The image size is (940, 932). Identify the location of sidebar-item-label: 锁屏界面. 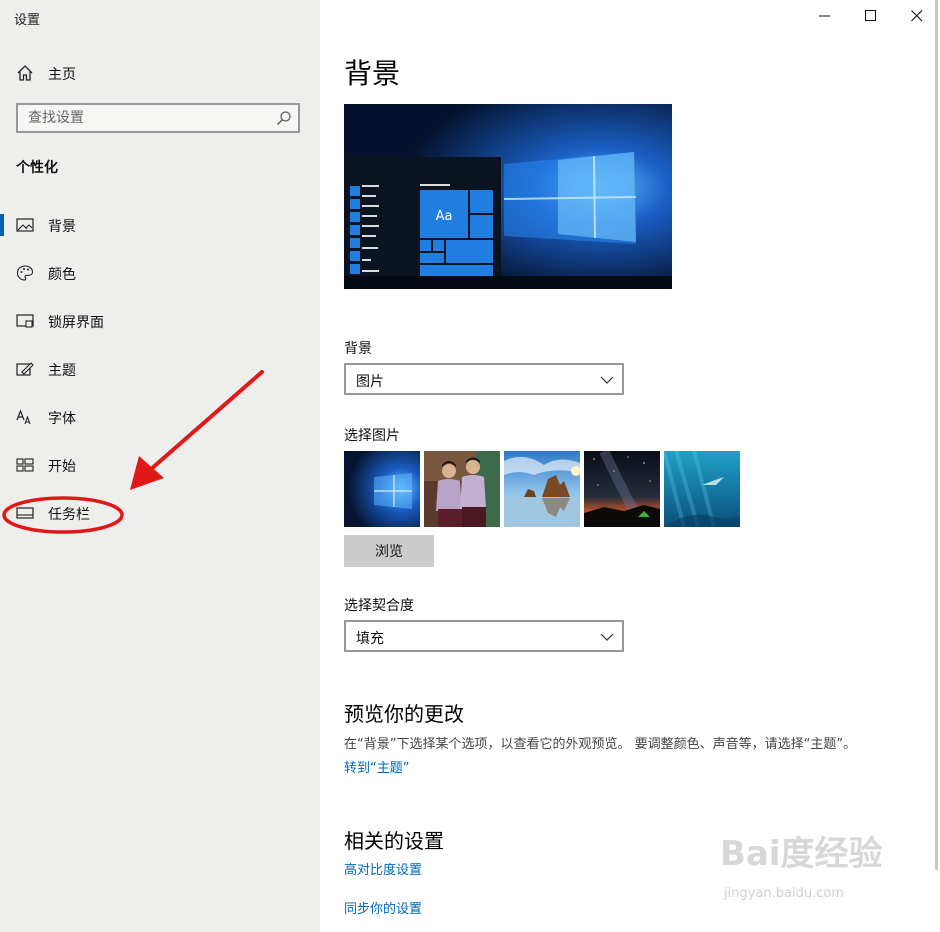
(76, 323).